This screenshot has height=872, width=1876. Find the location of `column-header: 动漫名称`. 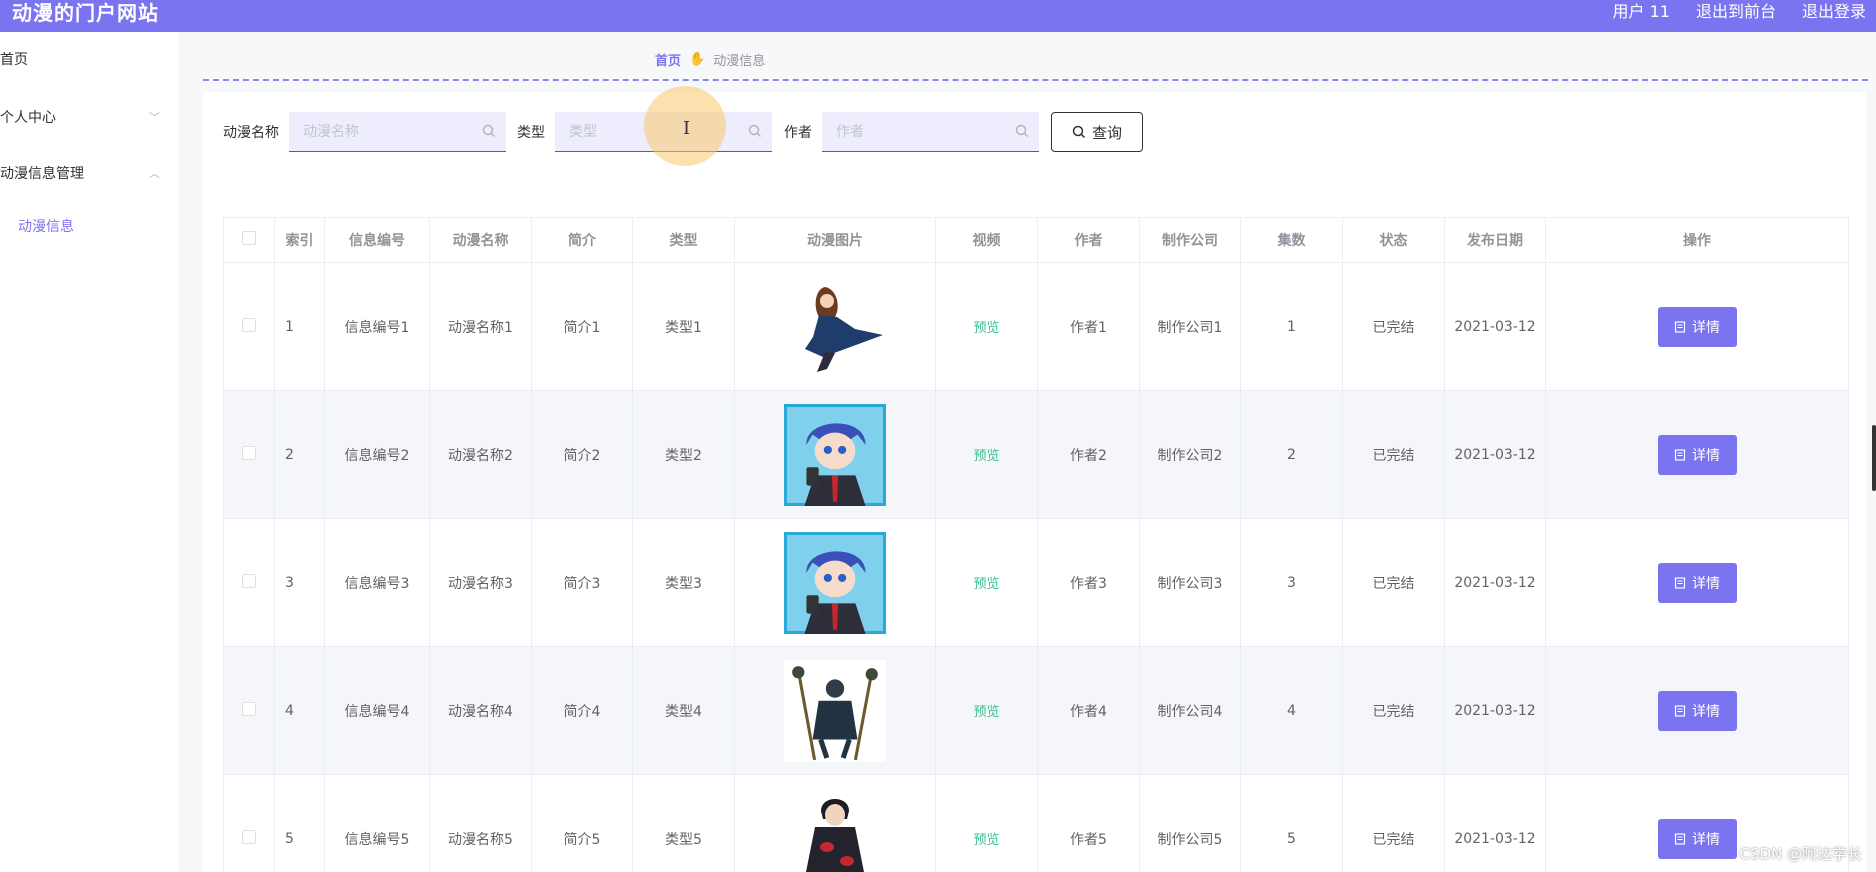

column-header: 动漫名称 is located at coordinates (480, 240).